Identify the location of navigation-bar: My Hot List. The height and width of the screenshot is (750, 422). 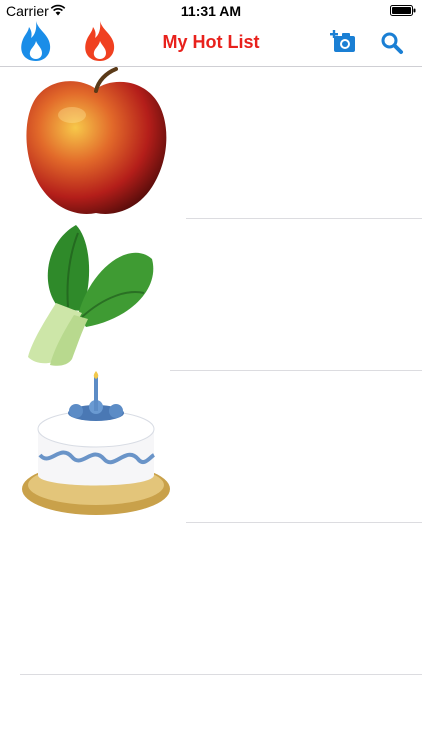
(211, 44).